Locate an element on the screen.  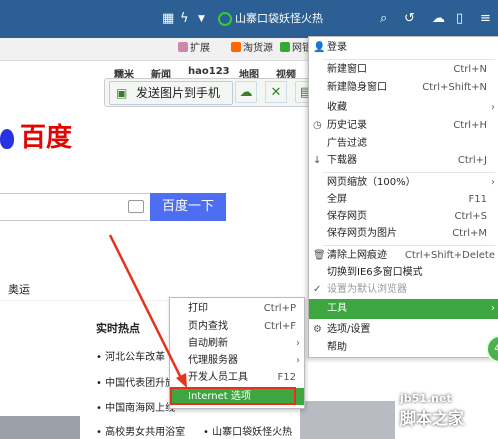
extension-icon is located at coordinates (183, 47).